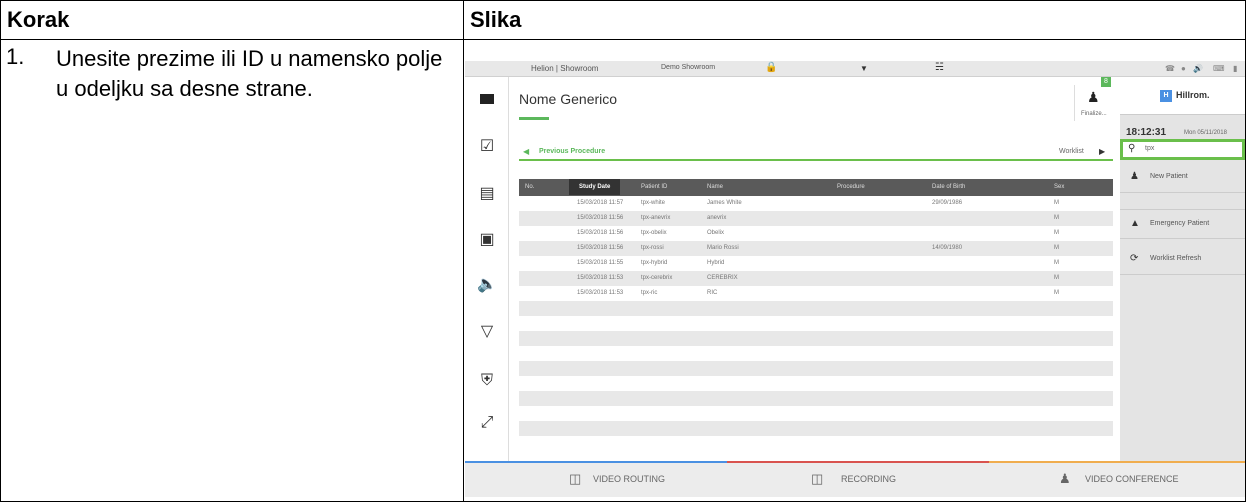  Describe the element at coordinates (1182, 224) in the screenshot. I see `emergency-patient-button: ▲ Emergency Patient` at that location.